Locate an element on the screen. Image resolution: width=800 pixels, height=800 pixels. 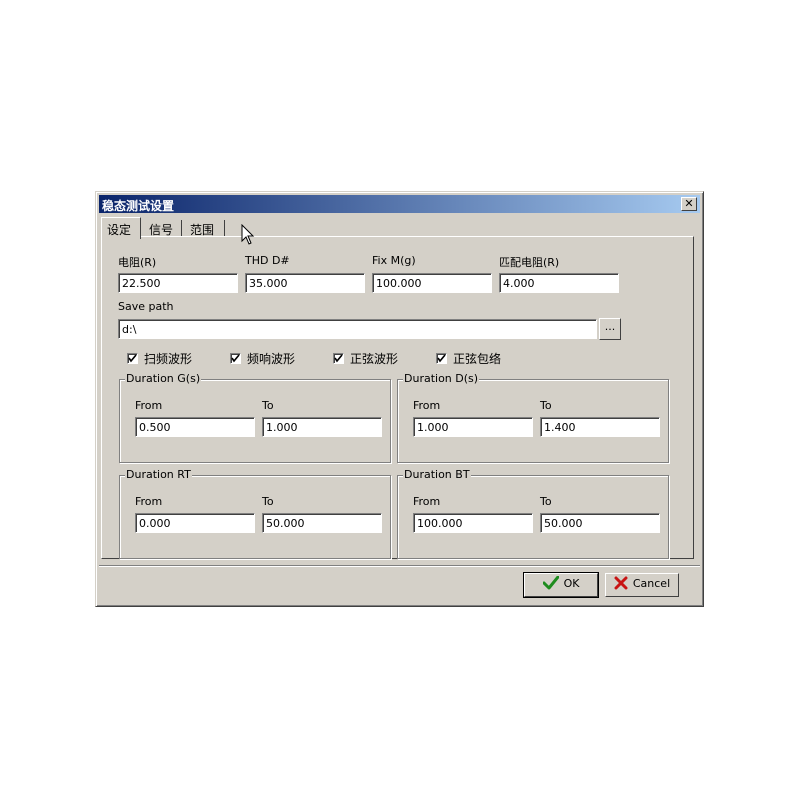
duration-rt-title: Duration RT is located at coordinates (158, 474).